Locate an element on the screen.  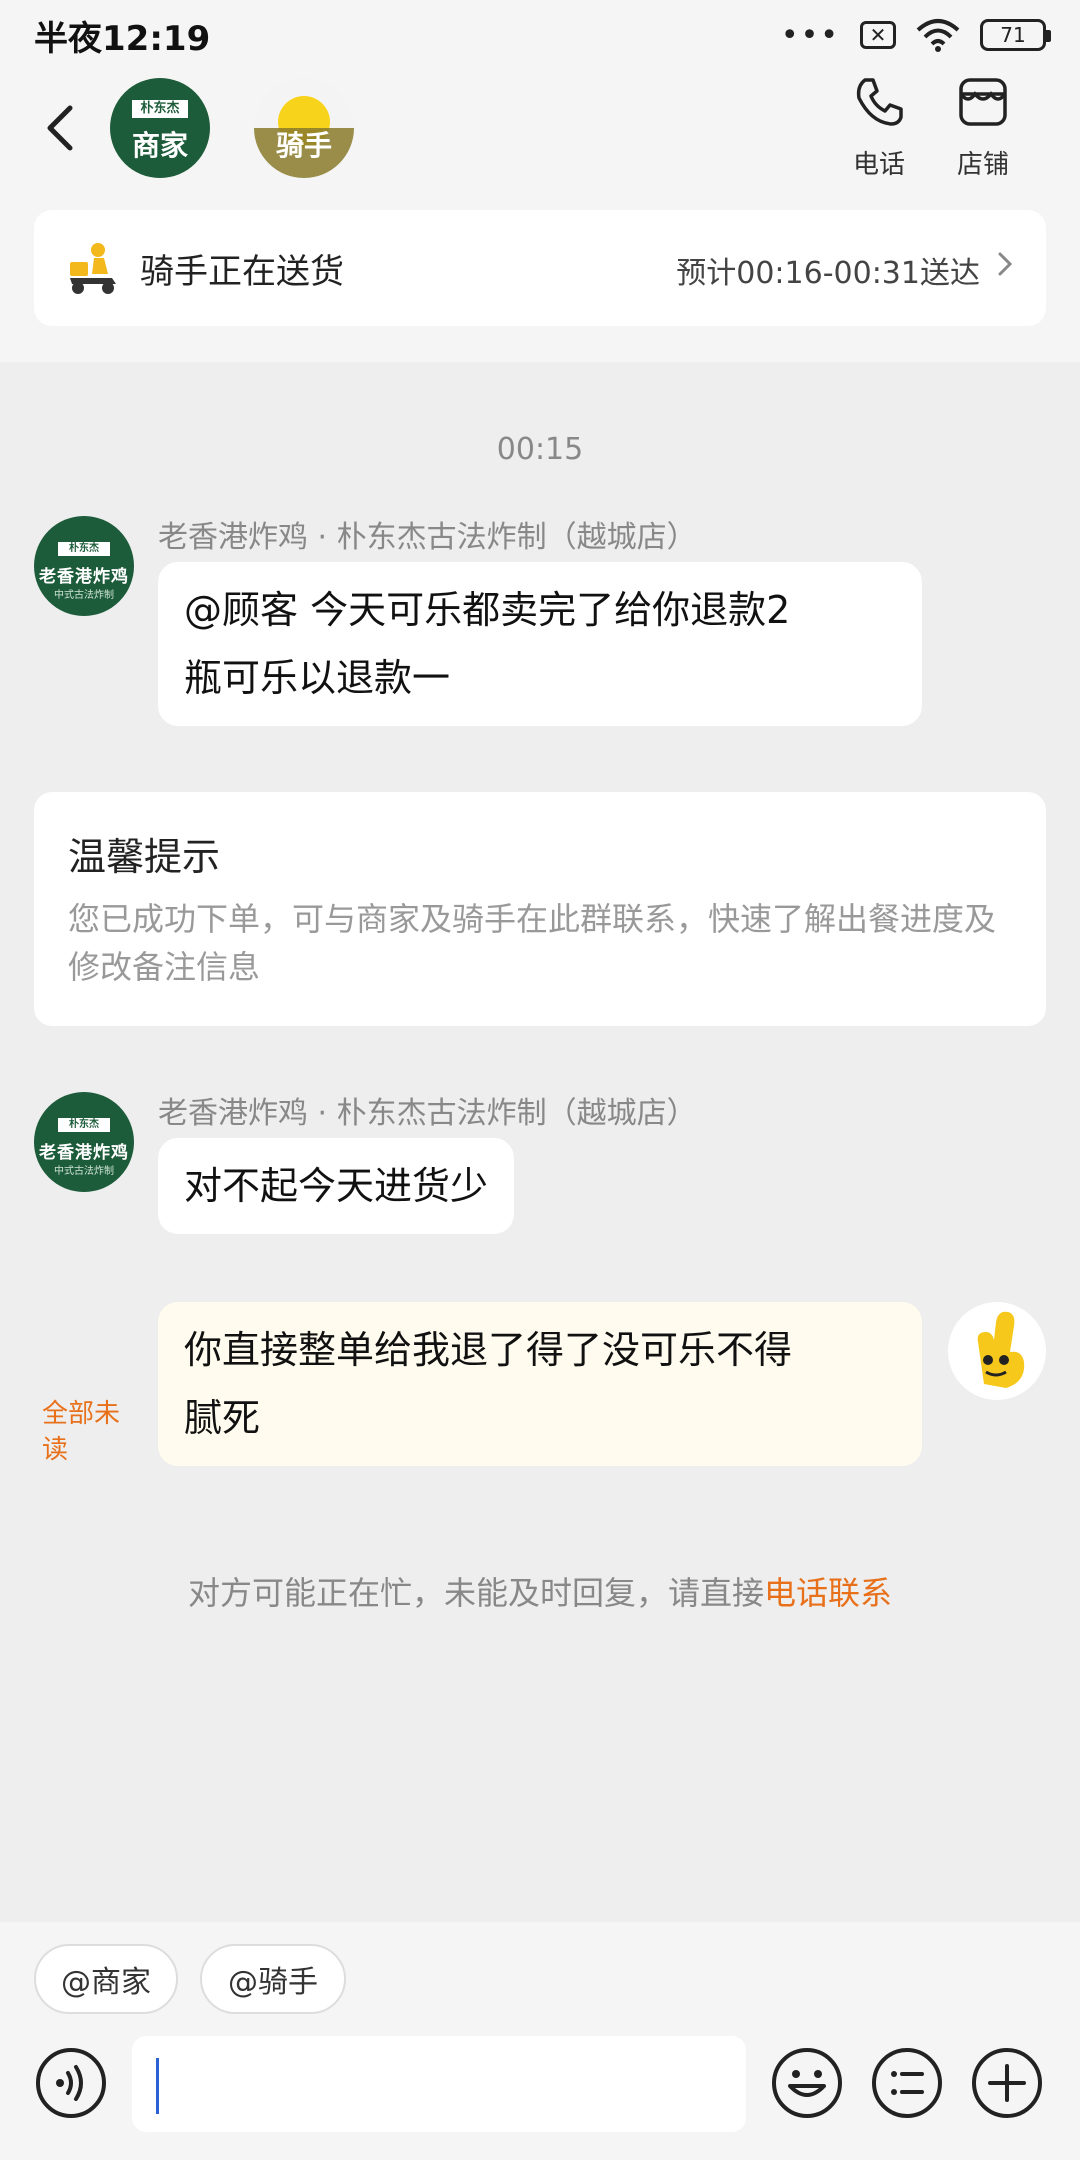
chat-header: 朴东杰 商家 骑手 电话 店铺 is located at coordinates (540, 129).